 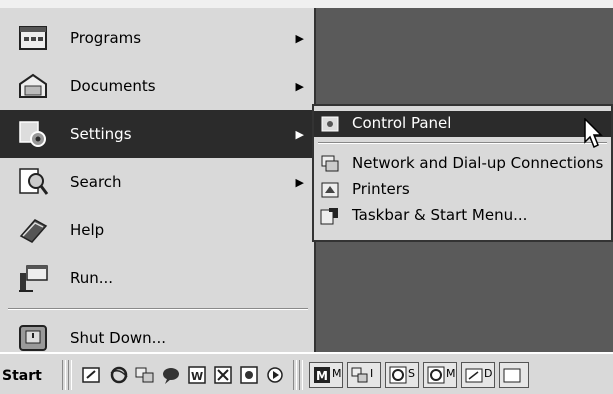 What do you see at coordinates (106, 38) in the screenshot?
I see `menu-item-label: Programs` at bounding box center [106, 38].